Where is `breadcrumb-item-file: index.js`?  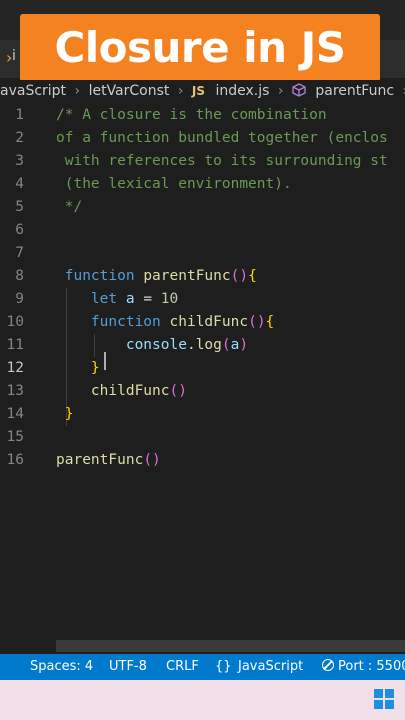 breadcrumb-item-file: index.js is located at coordinates (242, 91).